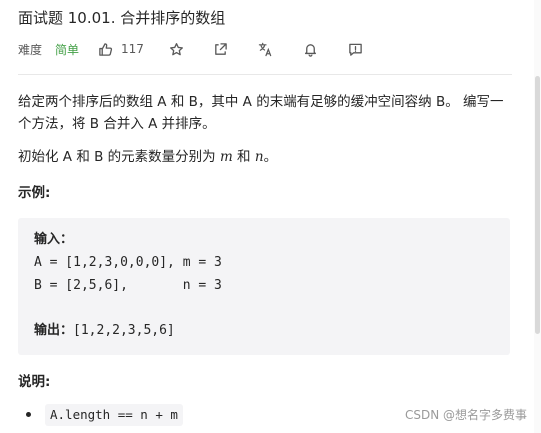 The width and height of the screenshot is (541, 433). I want to click on example-heading: 示例:, so click(34, 193).